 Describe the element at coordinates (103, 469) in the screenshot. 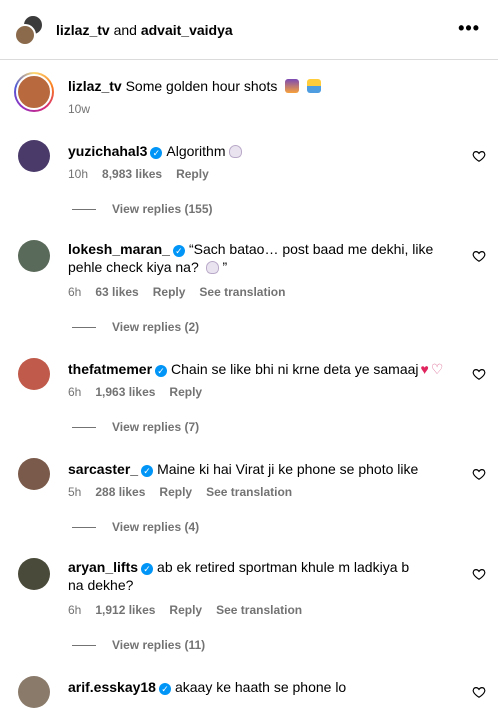

I see `comment-username: sarcaster_` at that location.